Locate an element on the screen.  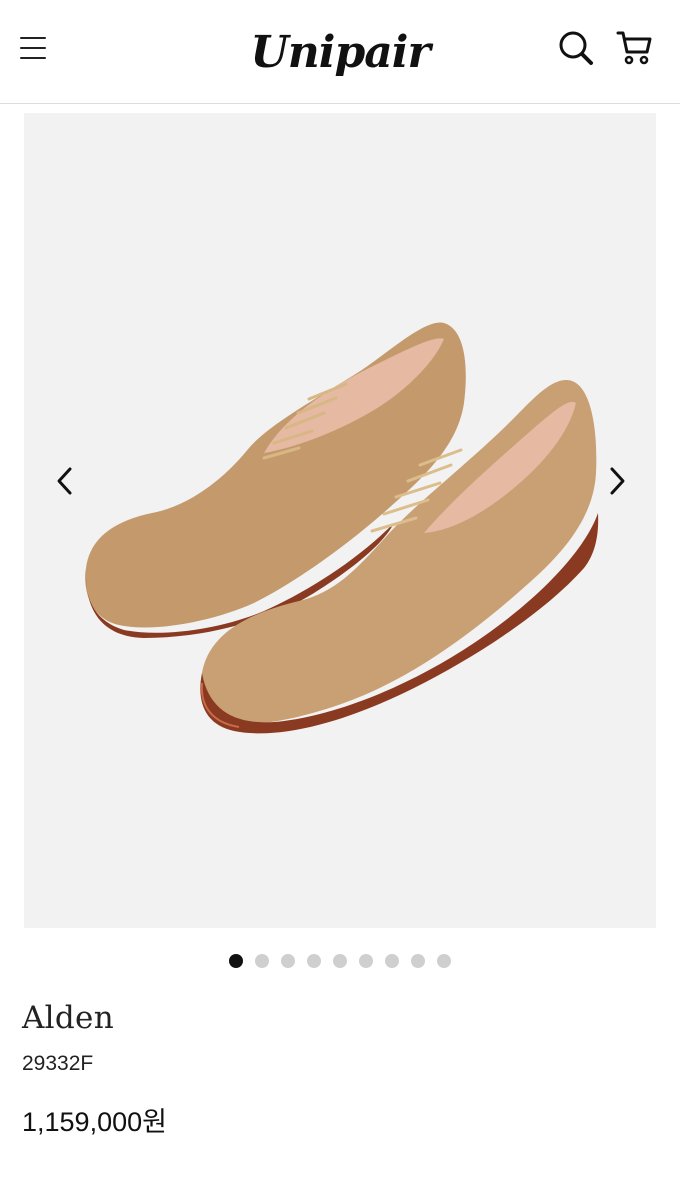
gallery-pagination-dots is located at coordinates (340, 962).